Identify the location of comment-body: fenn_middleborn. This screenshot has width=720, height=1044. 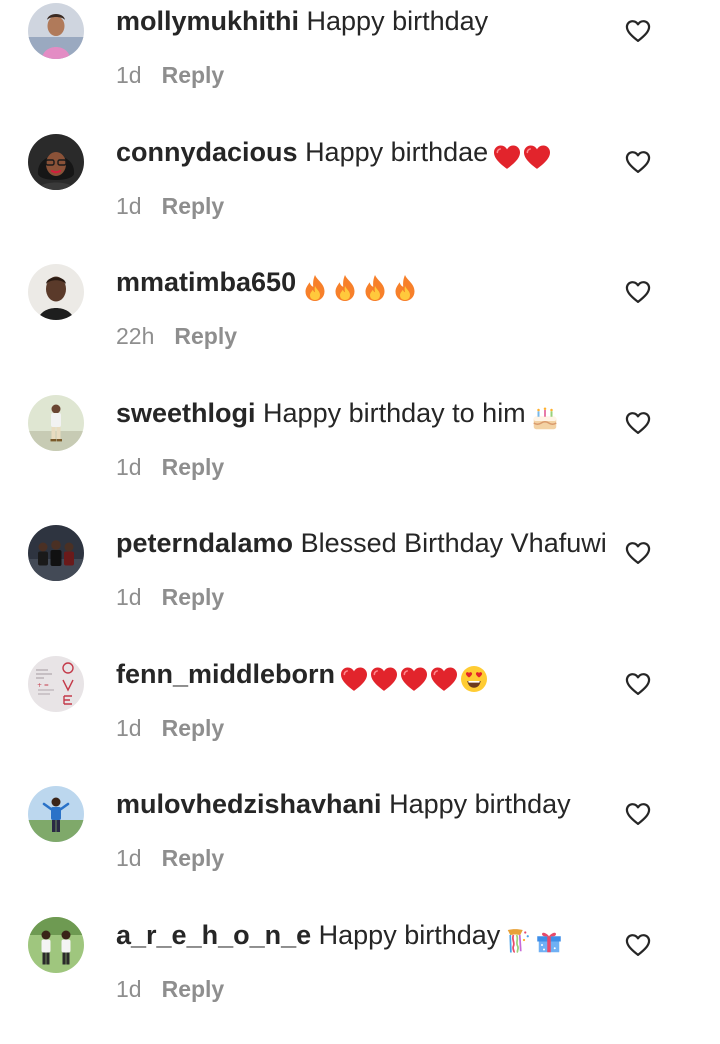
(361, 676).